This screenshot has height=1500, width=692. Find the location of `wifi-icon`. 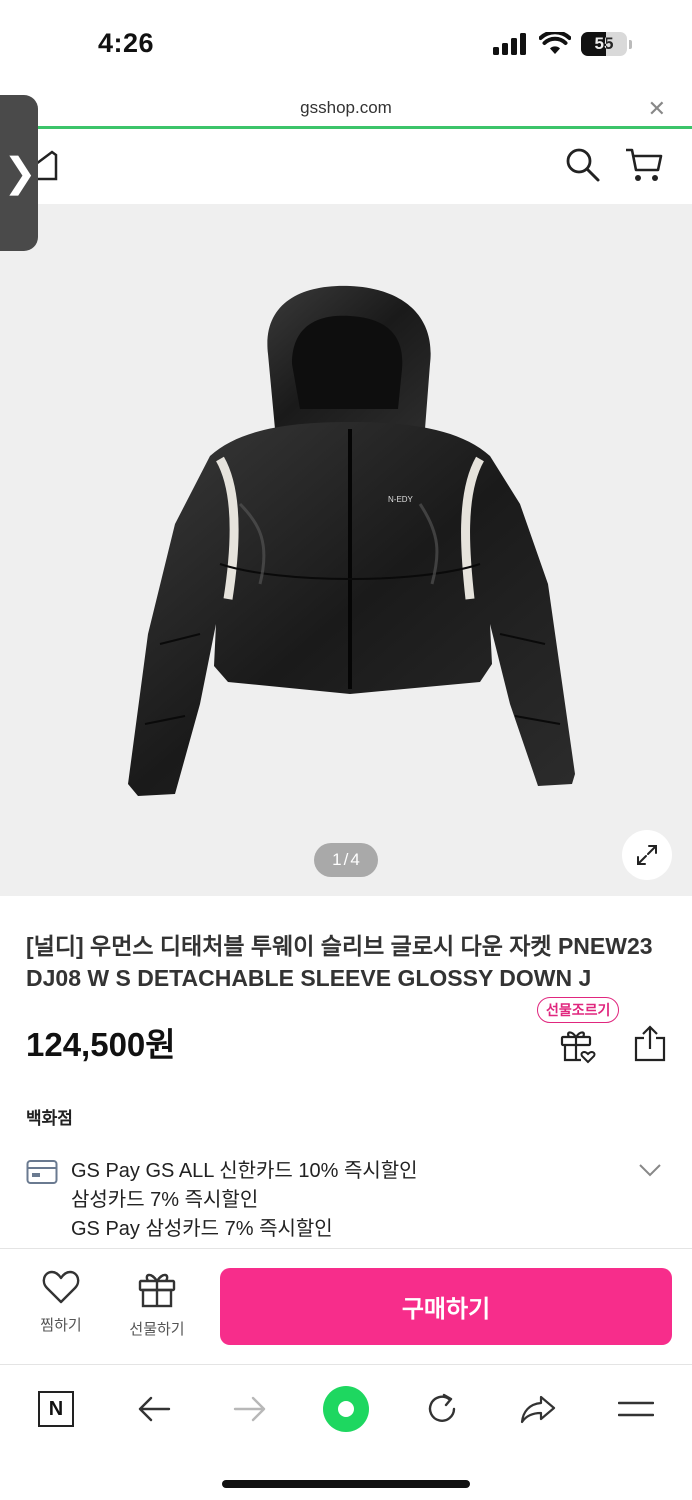

wifi-icon is located at coordinates (555, 43).